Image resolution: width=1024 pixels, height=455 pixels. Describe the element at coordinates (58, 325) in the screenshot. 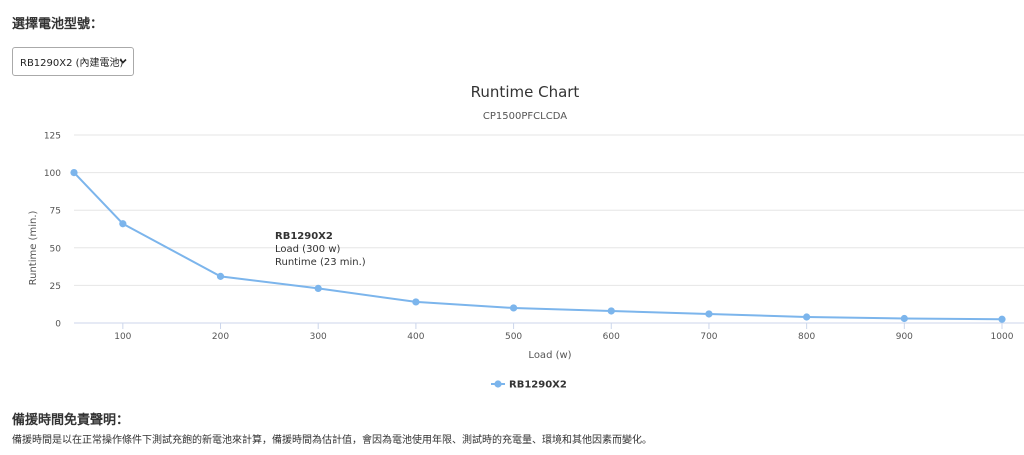

I see `y-tick-label: 0` at that location.